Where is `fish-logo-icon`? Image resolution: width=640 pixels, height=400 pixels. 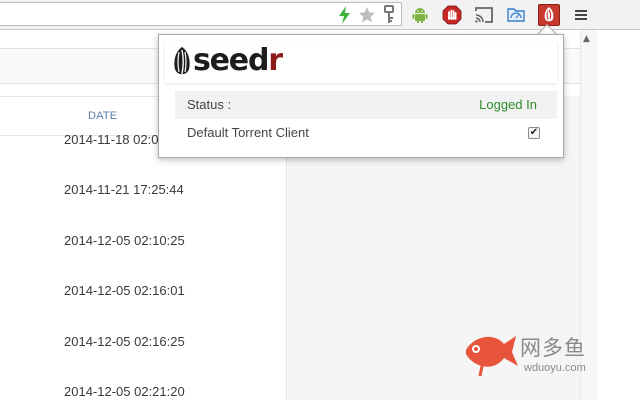 fish-logo-icon is located at coordinates (492, 356).